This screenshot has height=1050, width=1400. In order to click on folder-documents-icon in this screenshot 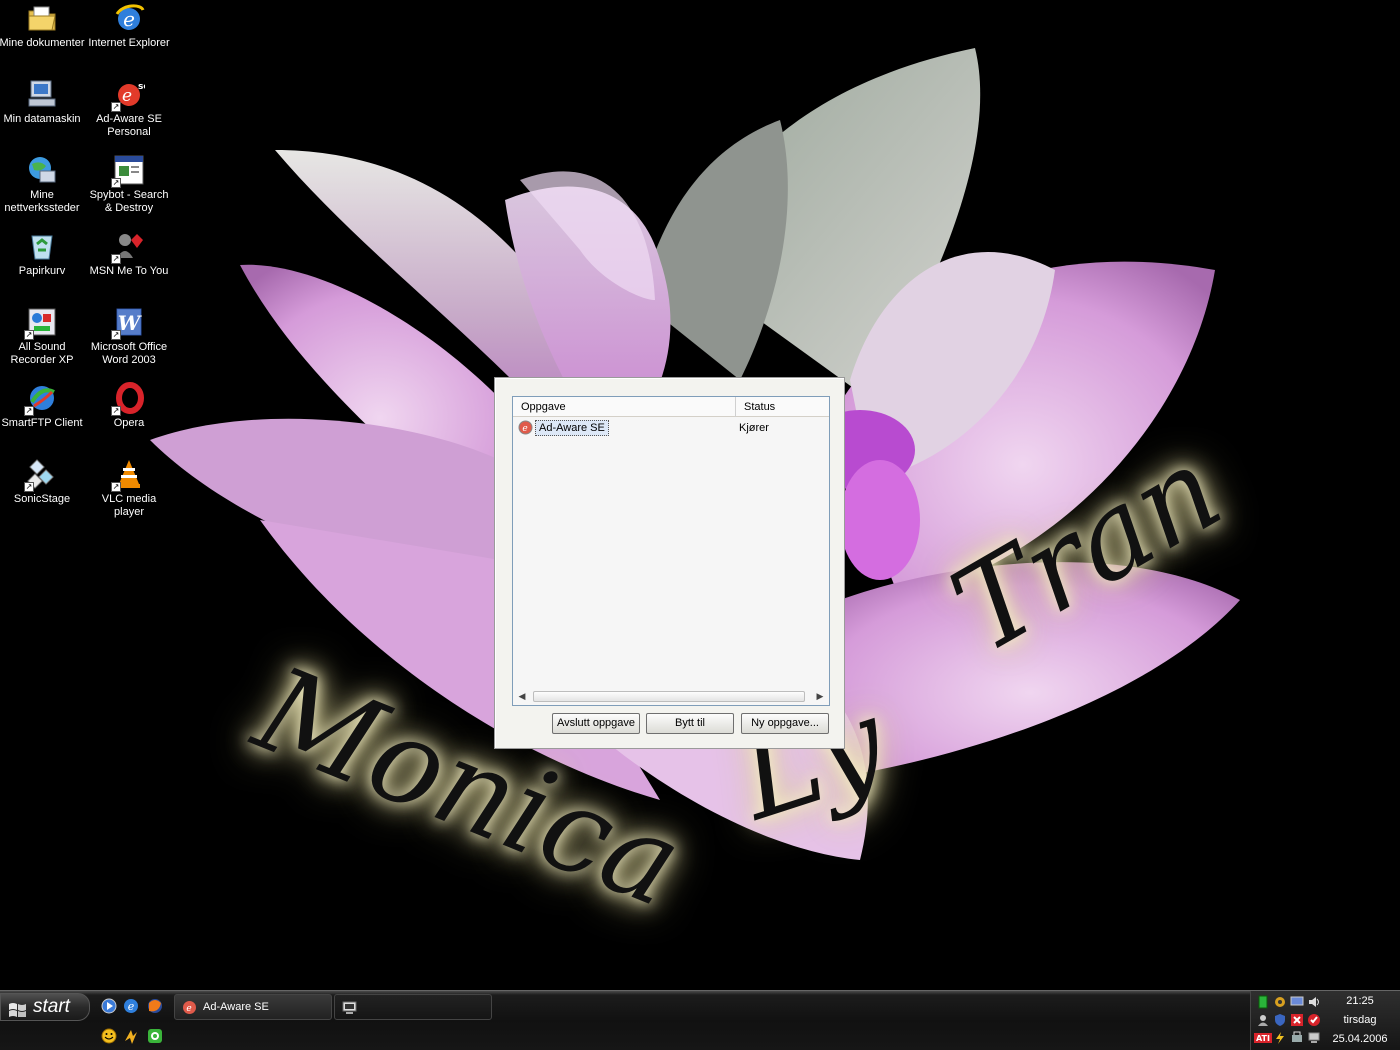, I will do `click(42, 18)`.